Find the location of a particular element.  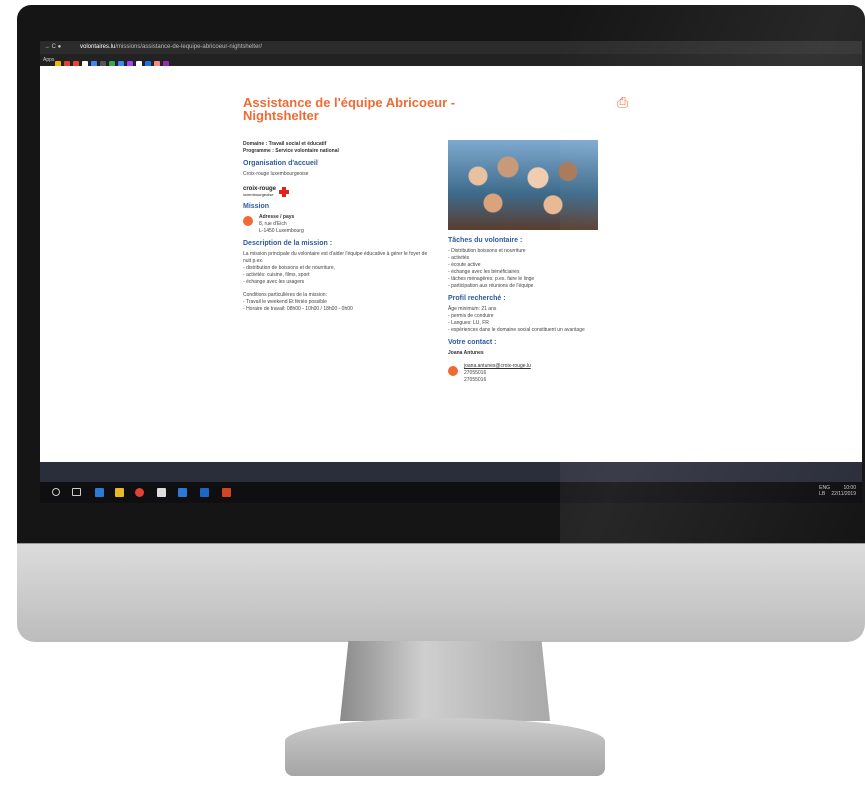

printer-icon: ⎙ is located at coordinates (624, 102).